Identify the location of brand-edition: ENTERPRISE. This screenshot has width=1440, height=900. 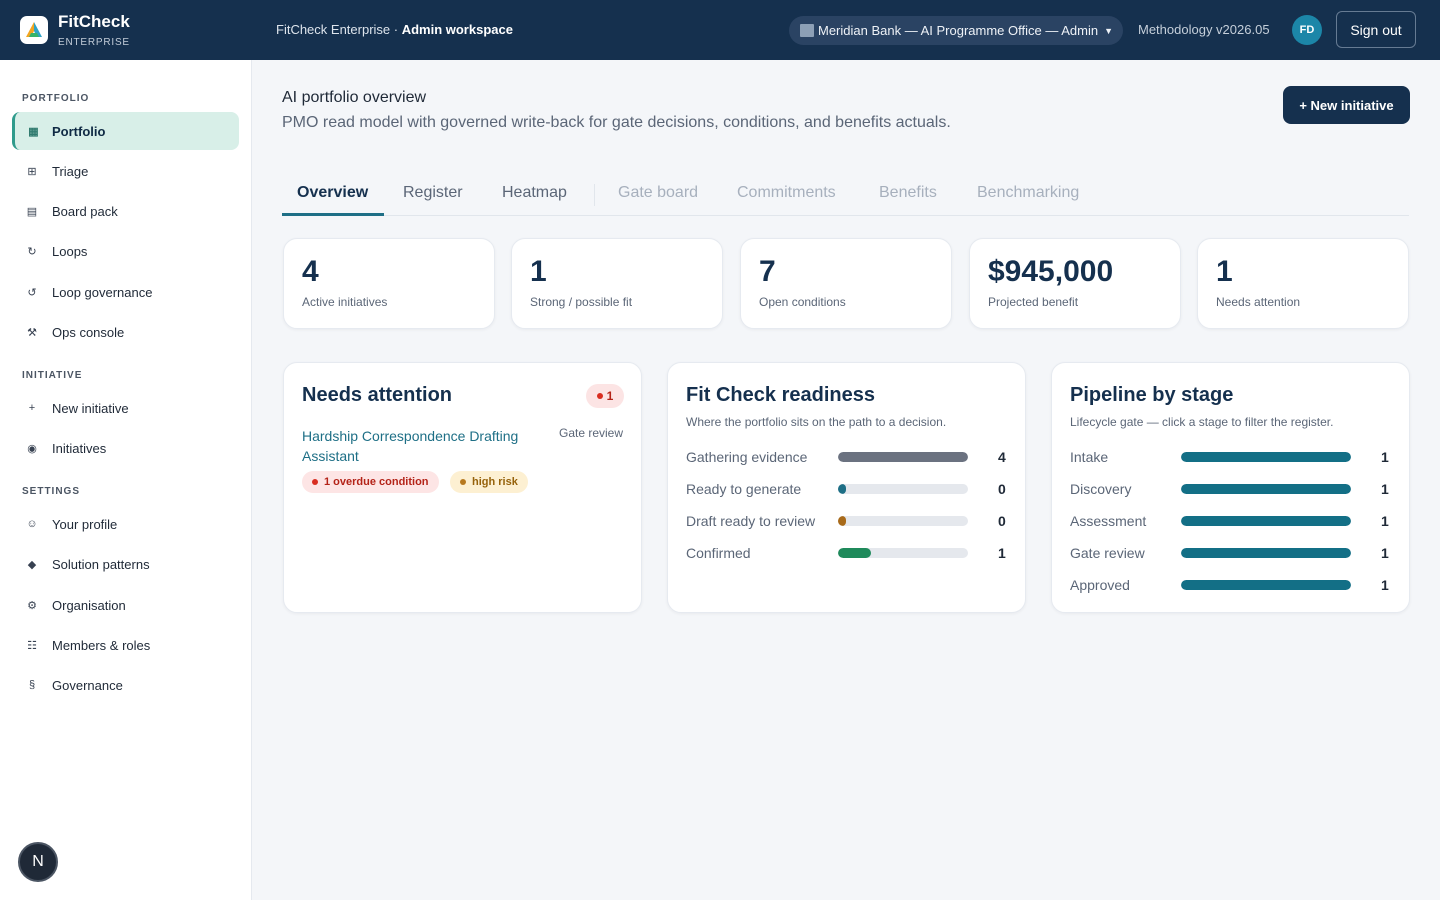
(94, 42).